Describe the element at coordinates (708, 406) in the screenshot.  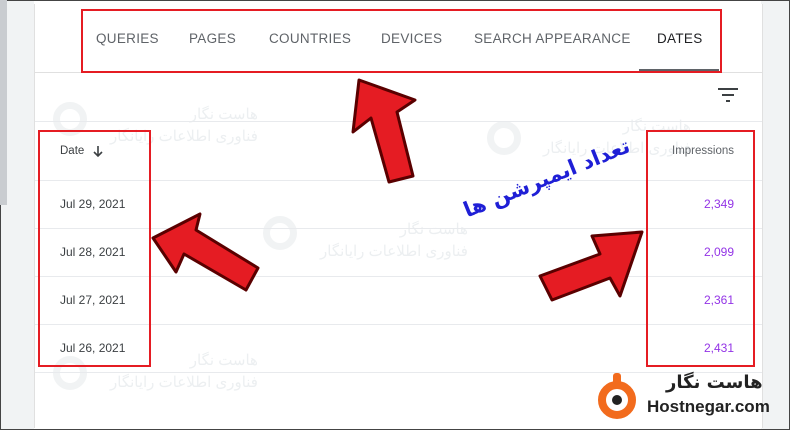
I see `brand-url: Hostnegar.com` at that location.